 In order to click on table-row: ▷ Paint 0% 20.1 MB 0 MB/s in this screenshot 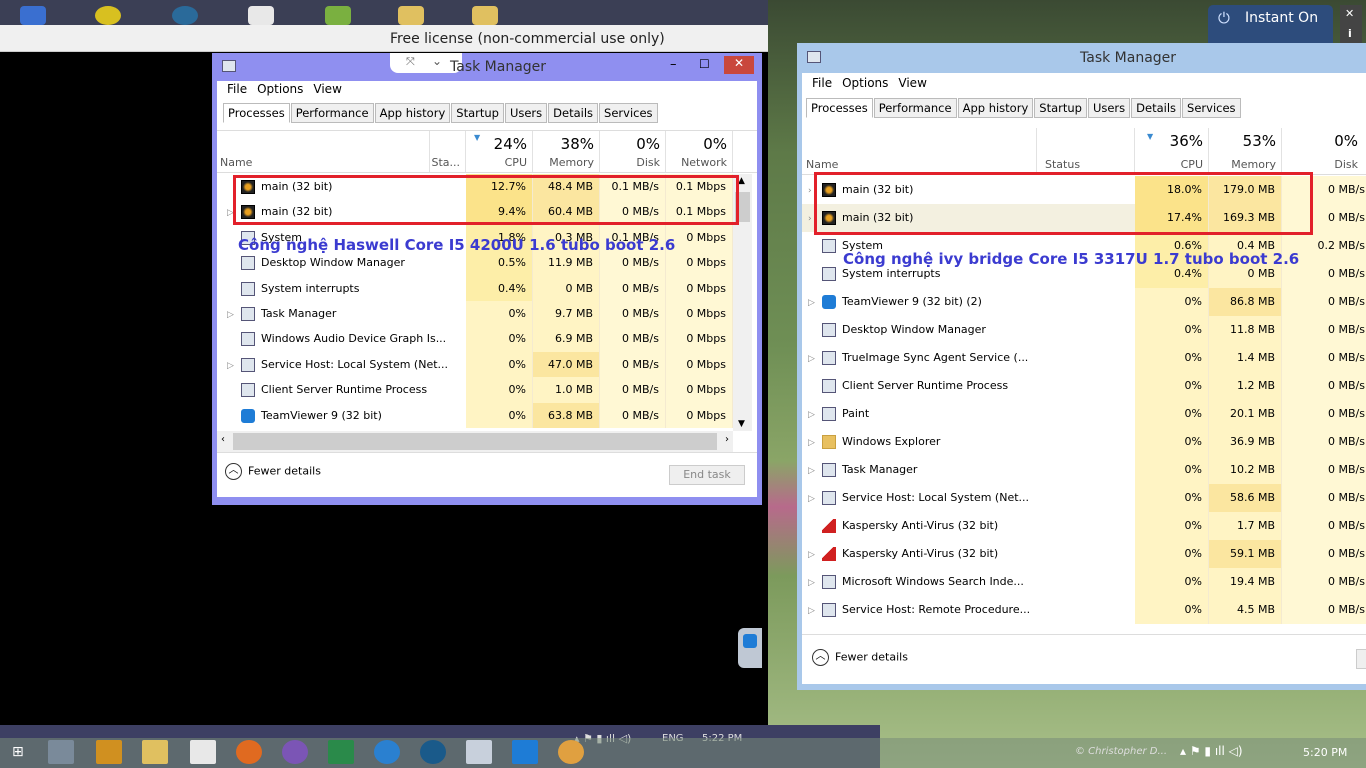, I will do `click(1084, 414)`.